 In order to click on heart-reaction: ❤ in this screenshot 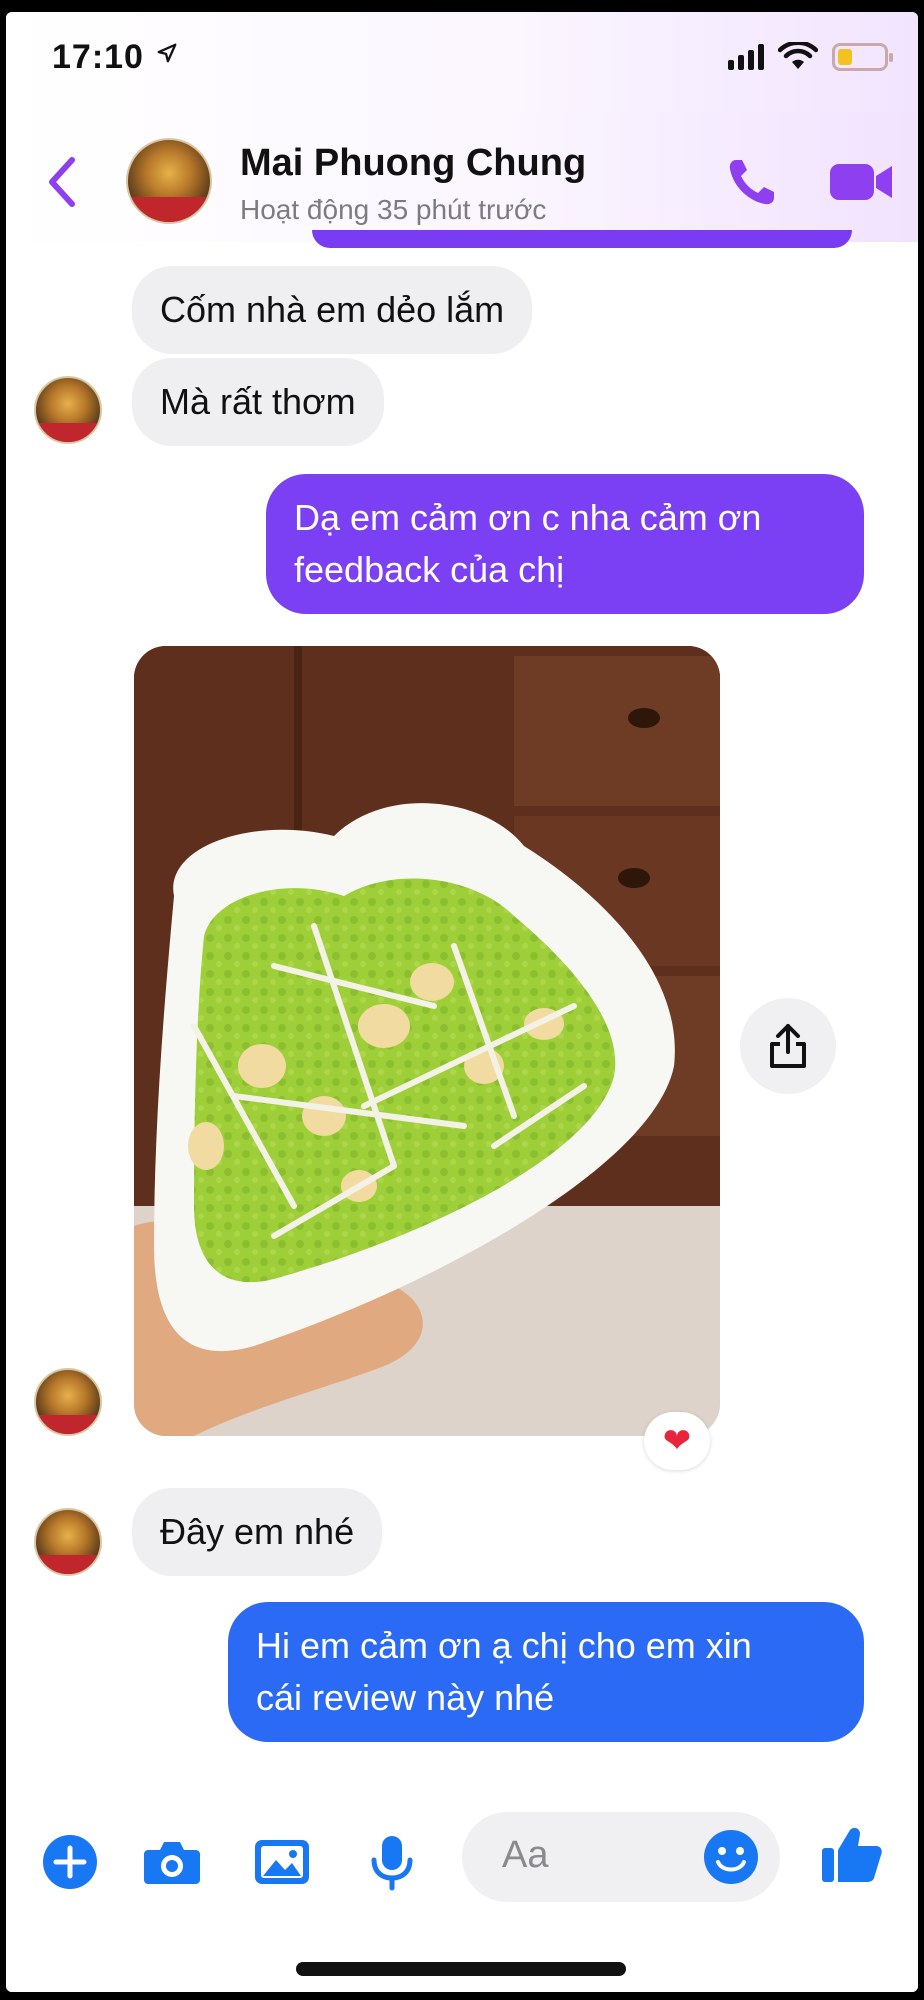, I will do `click(677, 1441)`.